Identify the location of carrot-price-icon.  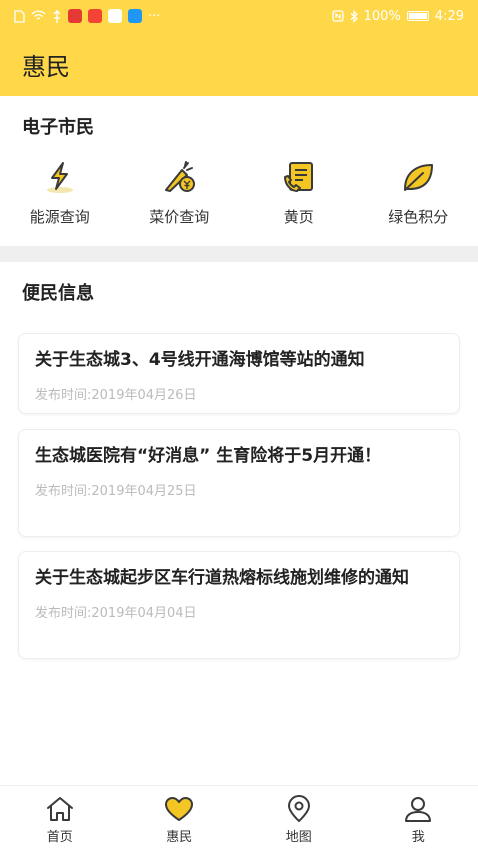
(179, 177).